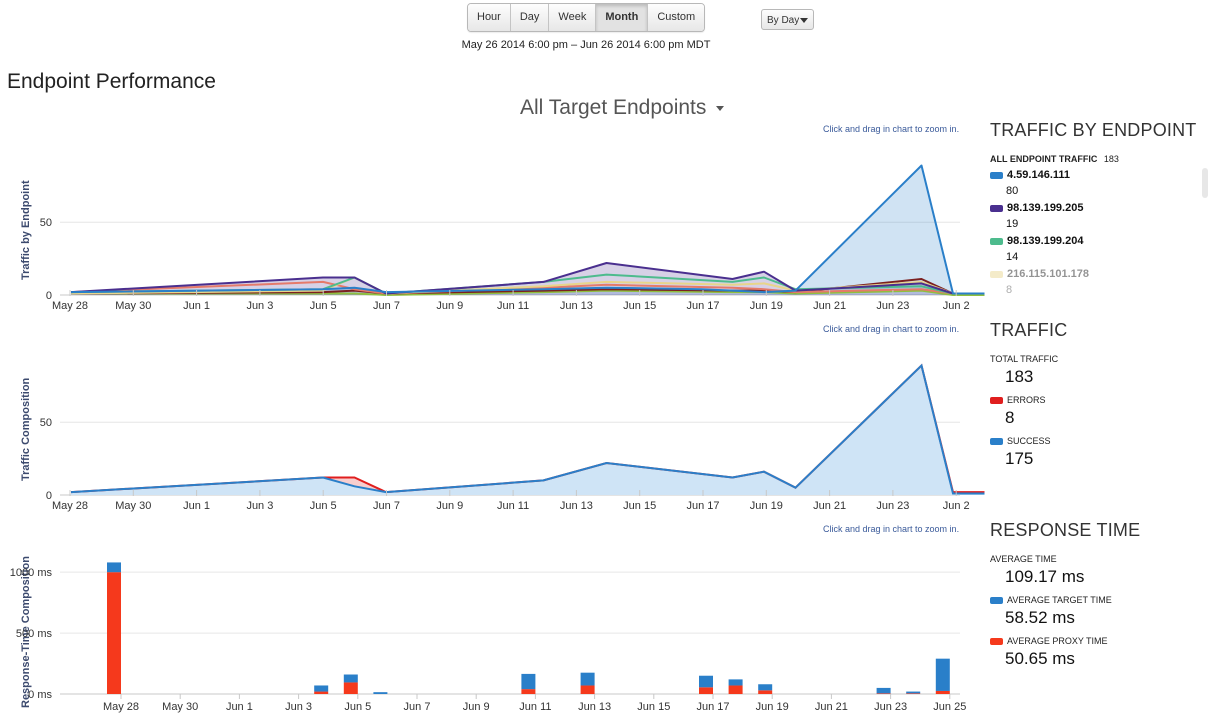 The width and height of the screenshot is (1209, 716). What do you see at coordinates (949, 707) in the screenshot?
I see `x-tick-label: Jun 25` at bounding box center [949, 707].